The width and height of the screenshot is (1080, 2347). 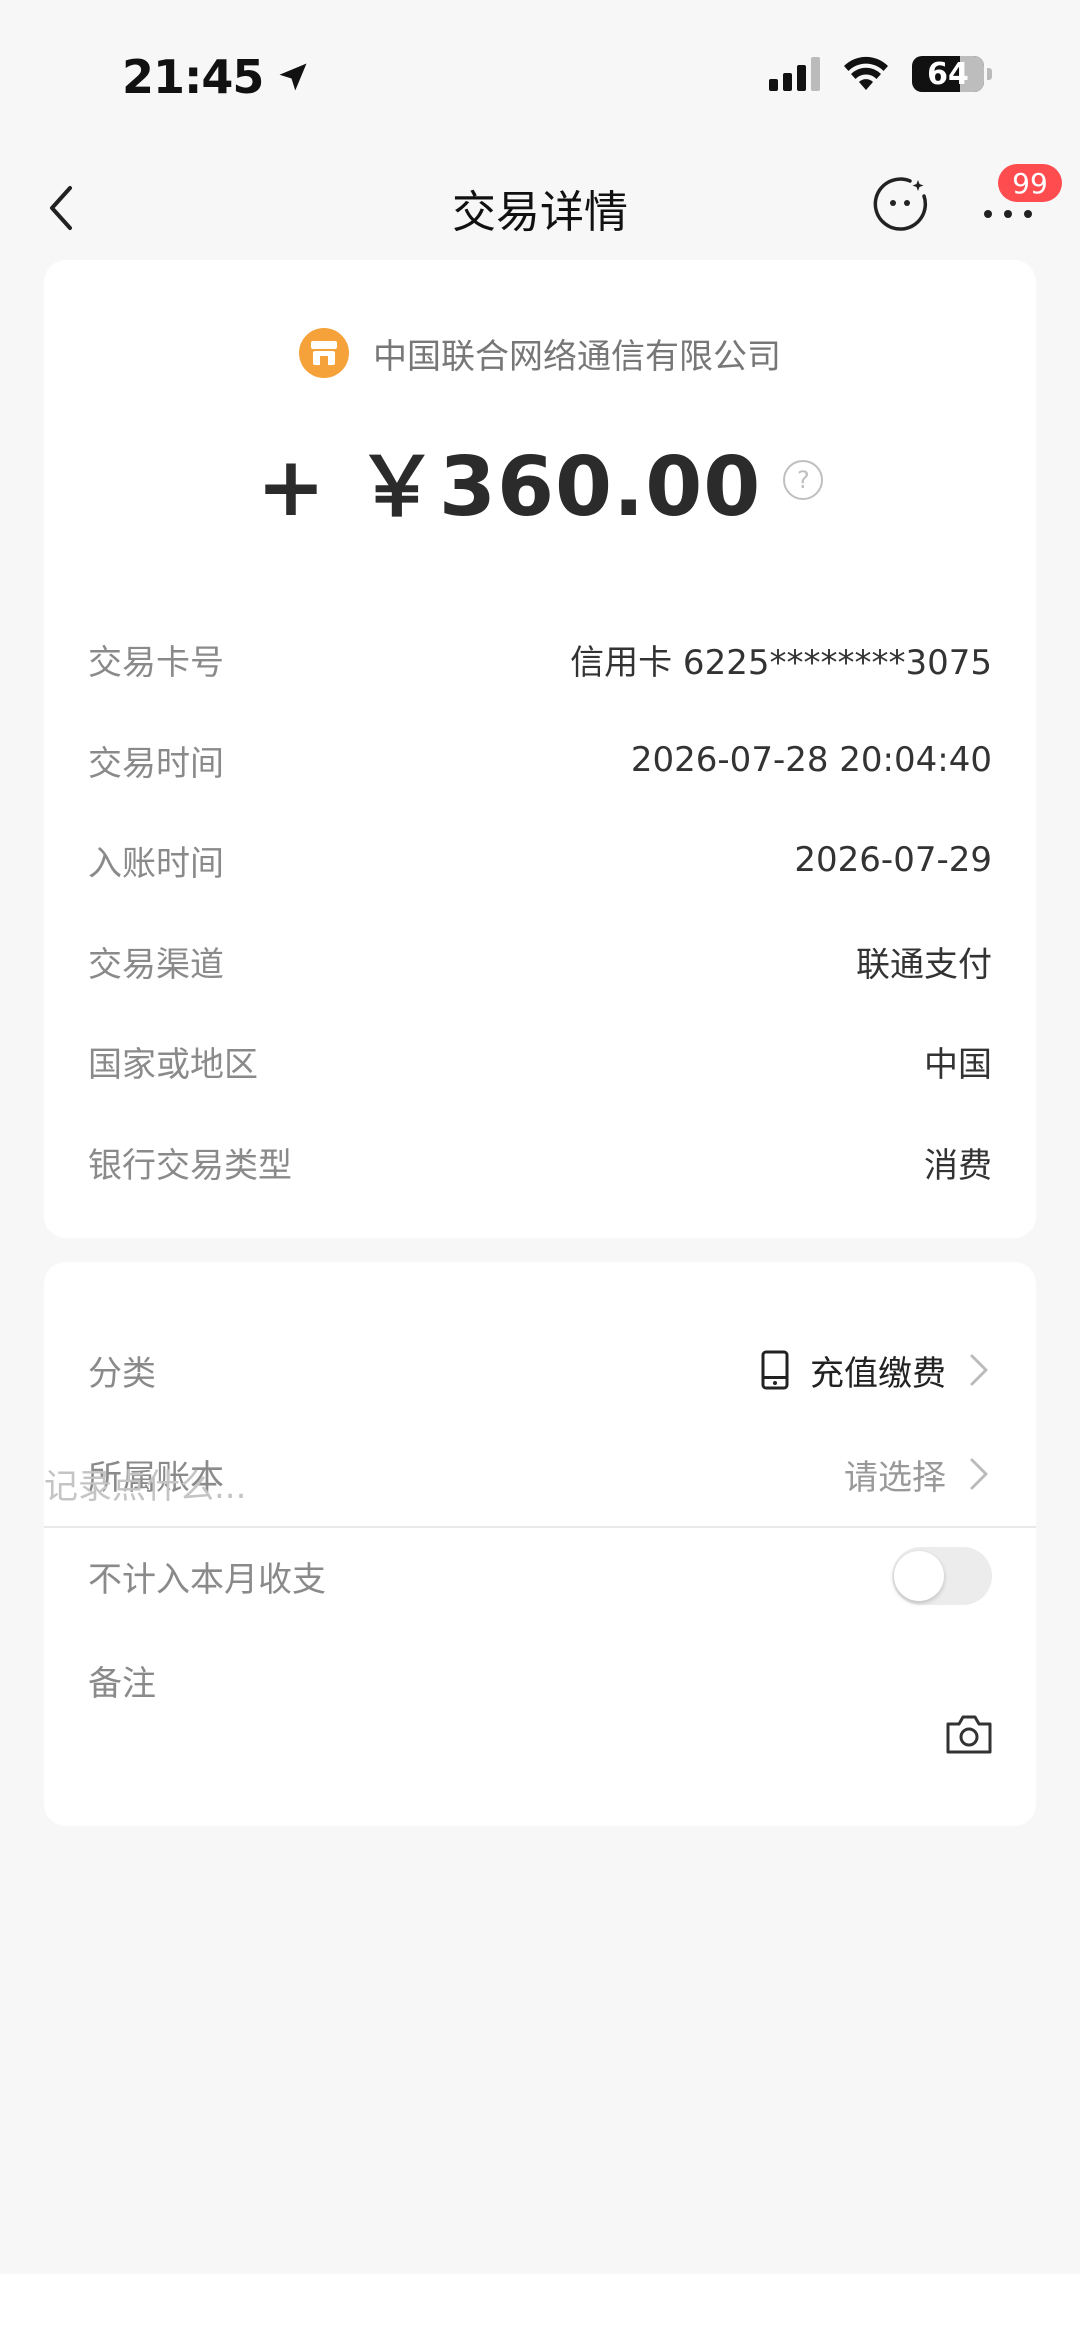 I want to click on category-row: 分类 充值缴费, so click(x=540, y=1370).